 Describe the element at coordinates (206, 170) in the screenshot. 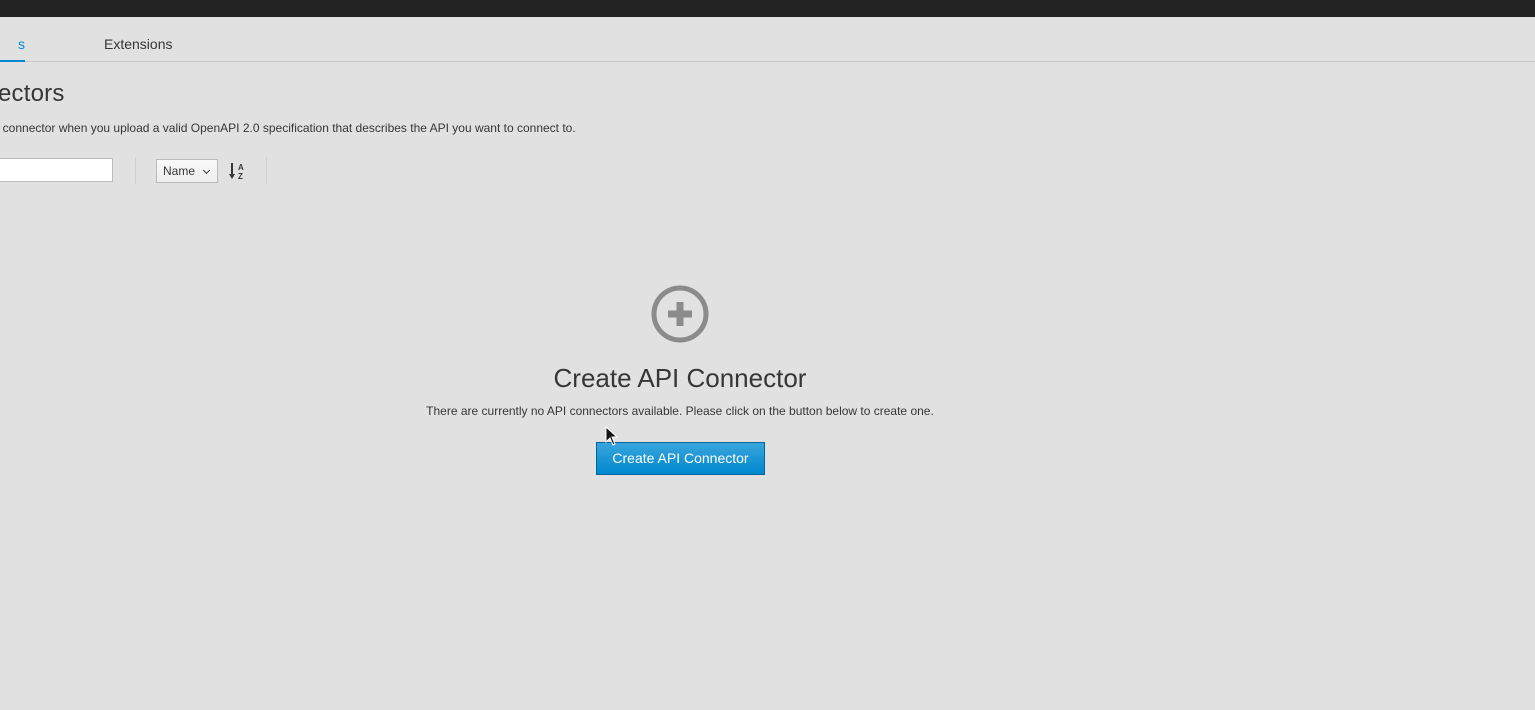

I see `chevron-down-icon` at that location.